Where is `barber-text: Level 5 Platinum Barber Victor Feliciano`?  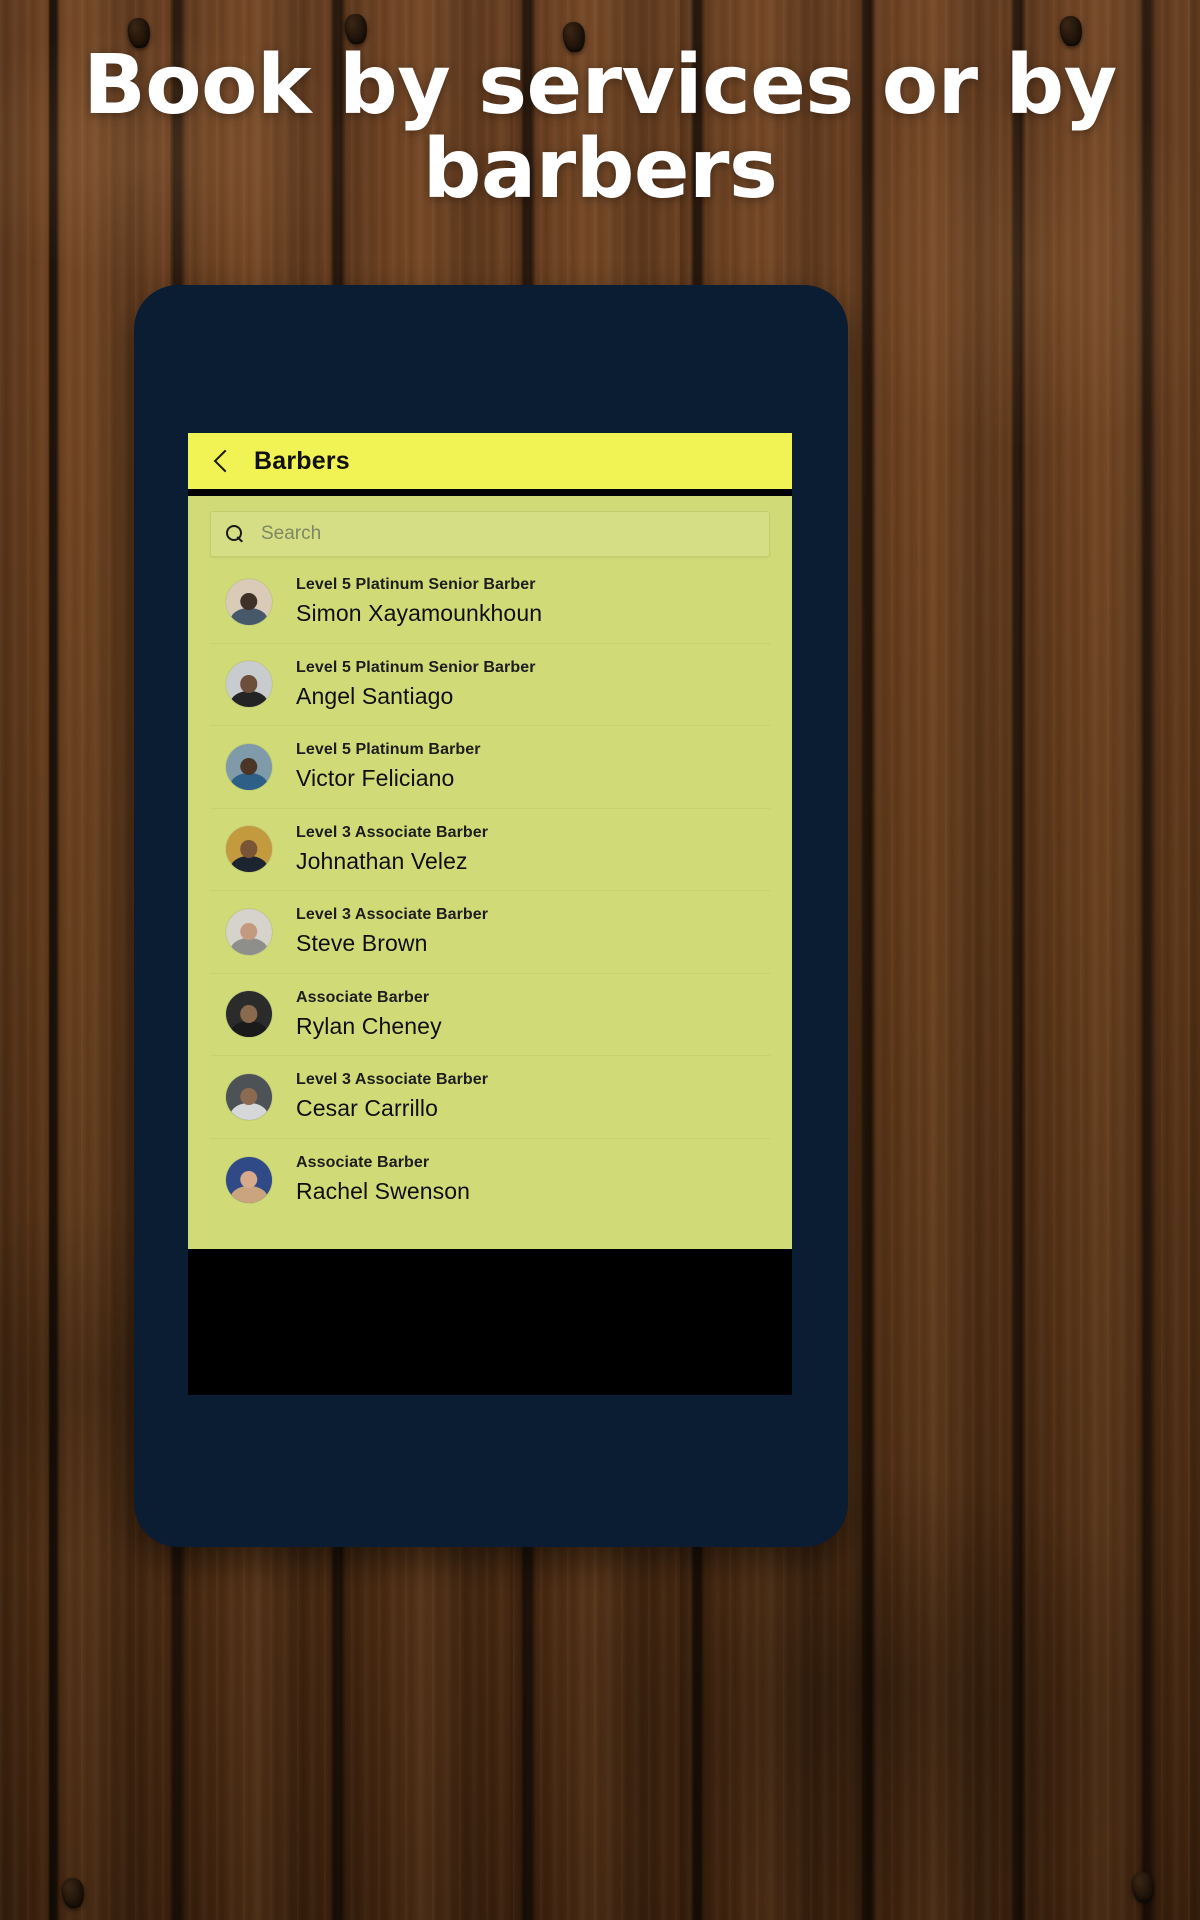
barber-text: Level 5 Platinum Barber Victor Feliciano is located at coordinates (388, 766).